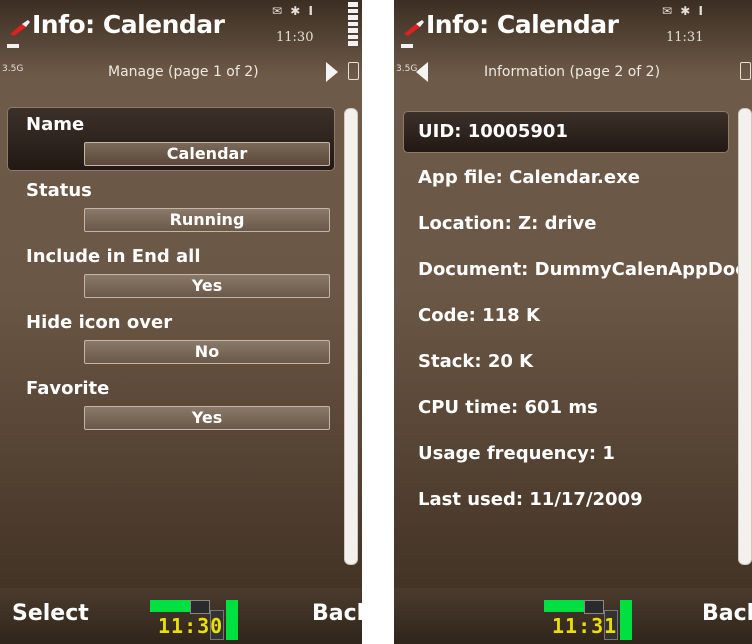 The width and height of the screenshot is (752, 644). Describe the element at coordinates (566, 316) in the screenshot. I see `info-row-code: Code: 118 K` at that location.